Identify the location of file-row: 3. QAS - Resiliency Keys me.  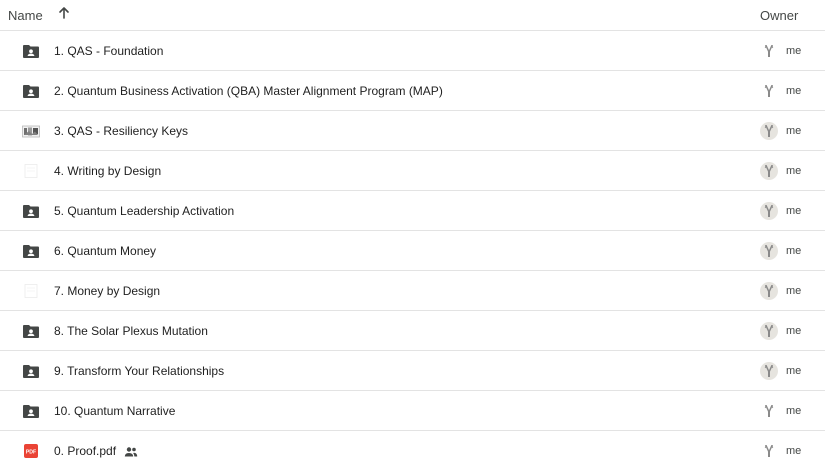
(412, 131).